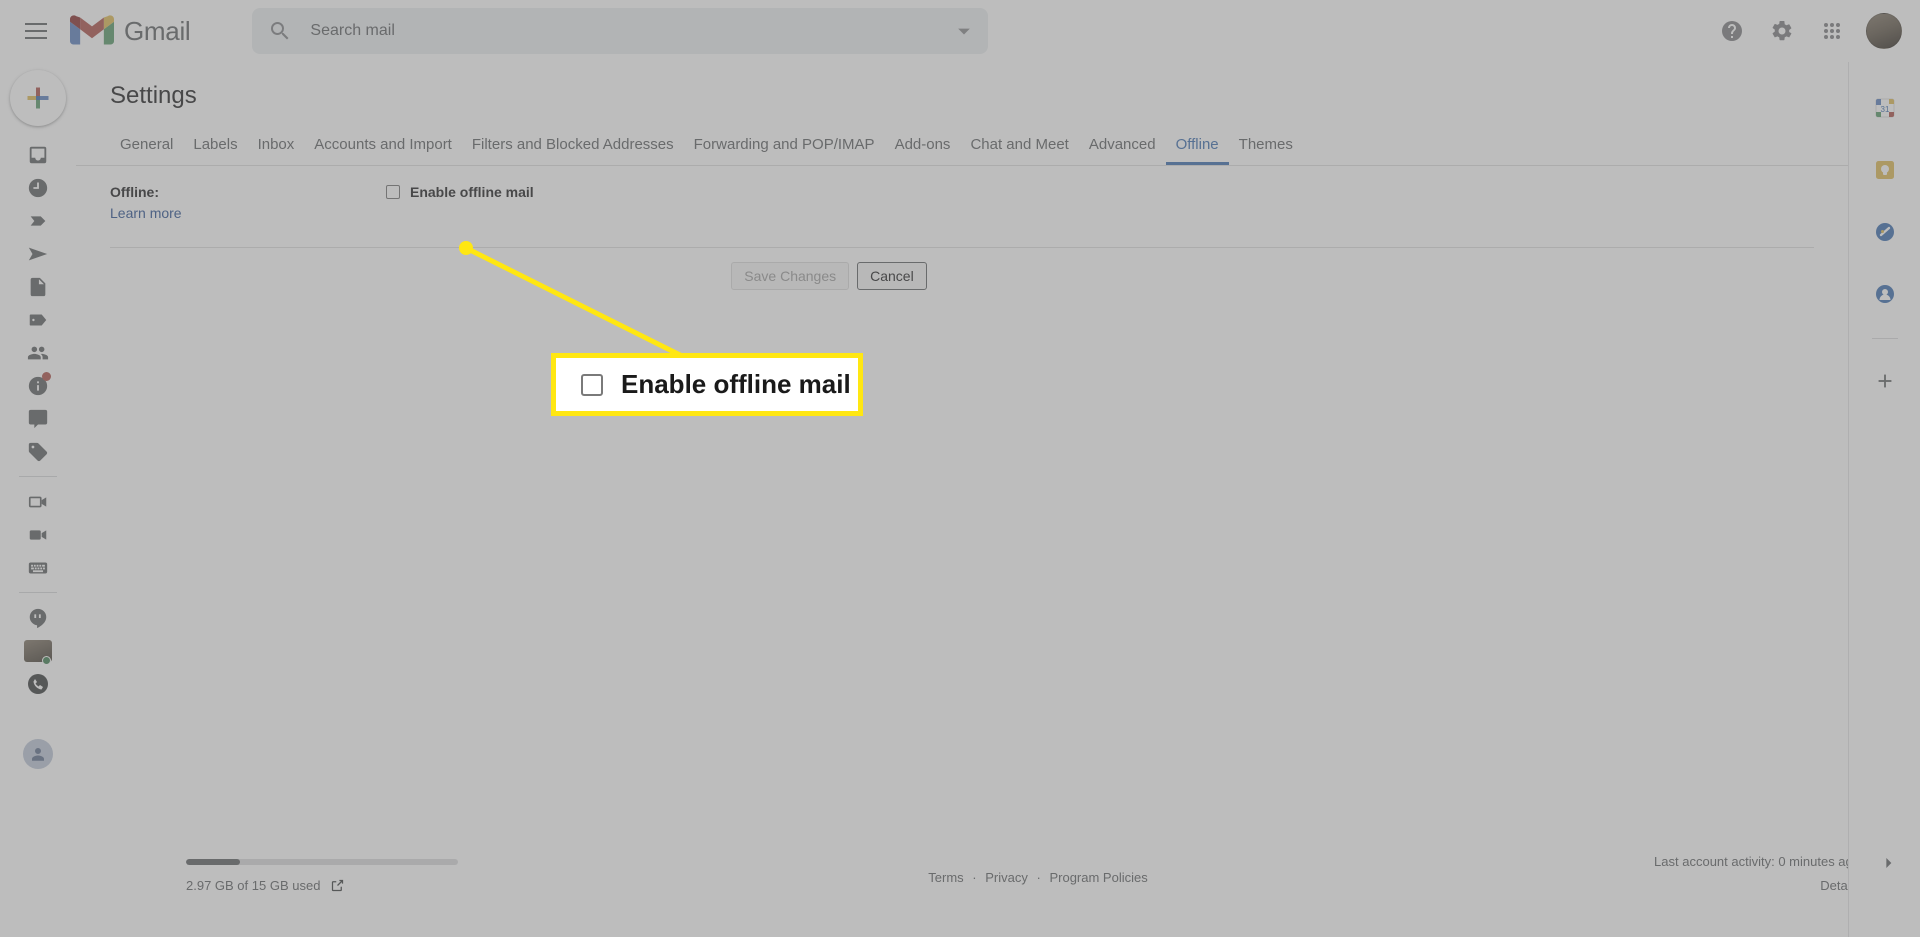 This screenshot has width=1920, height=937. What do you see at coordinates (1884, 31) in the screenshot?
I see `account-avatar` at bounding box center [1884, 31].